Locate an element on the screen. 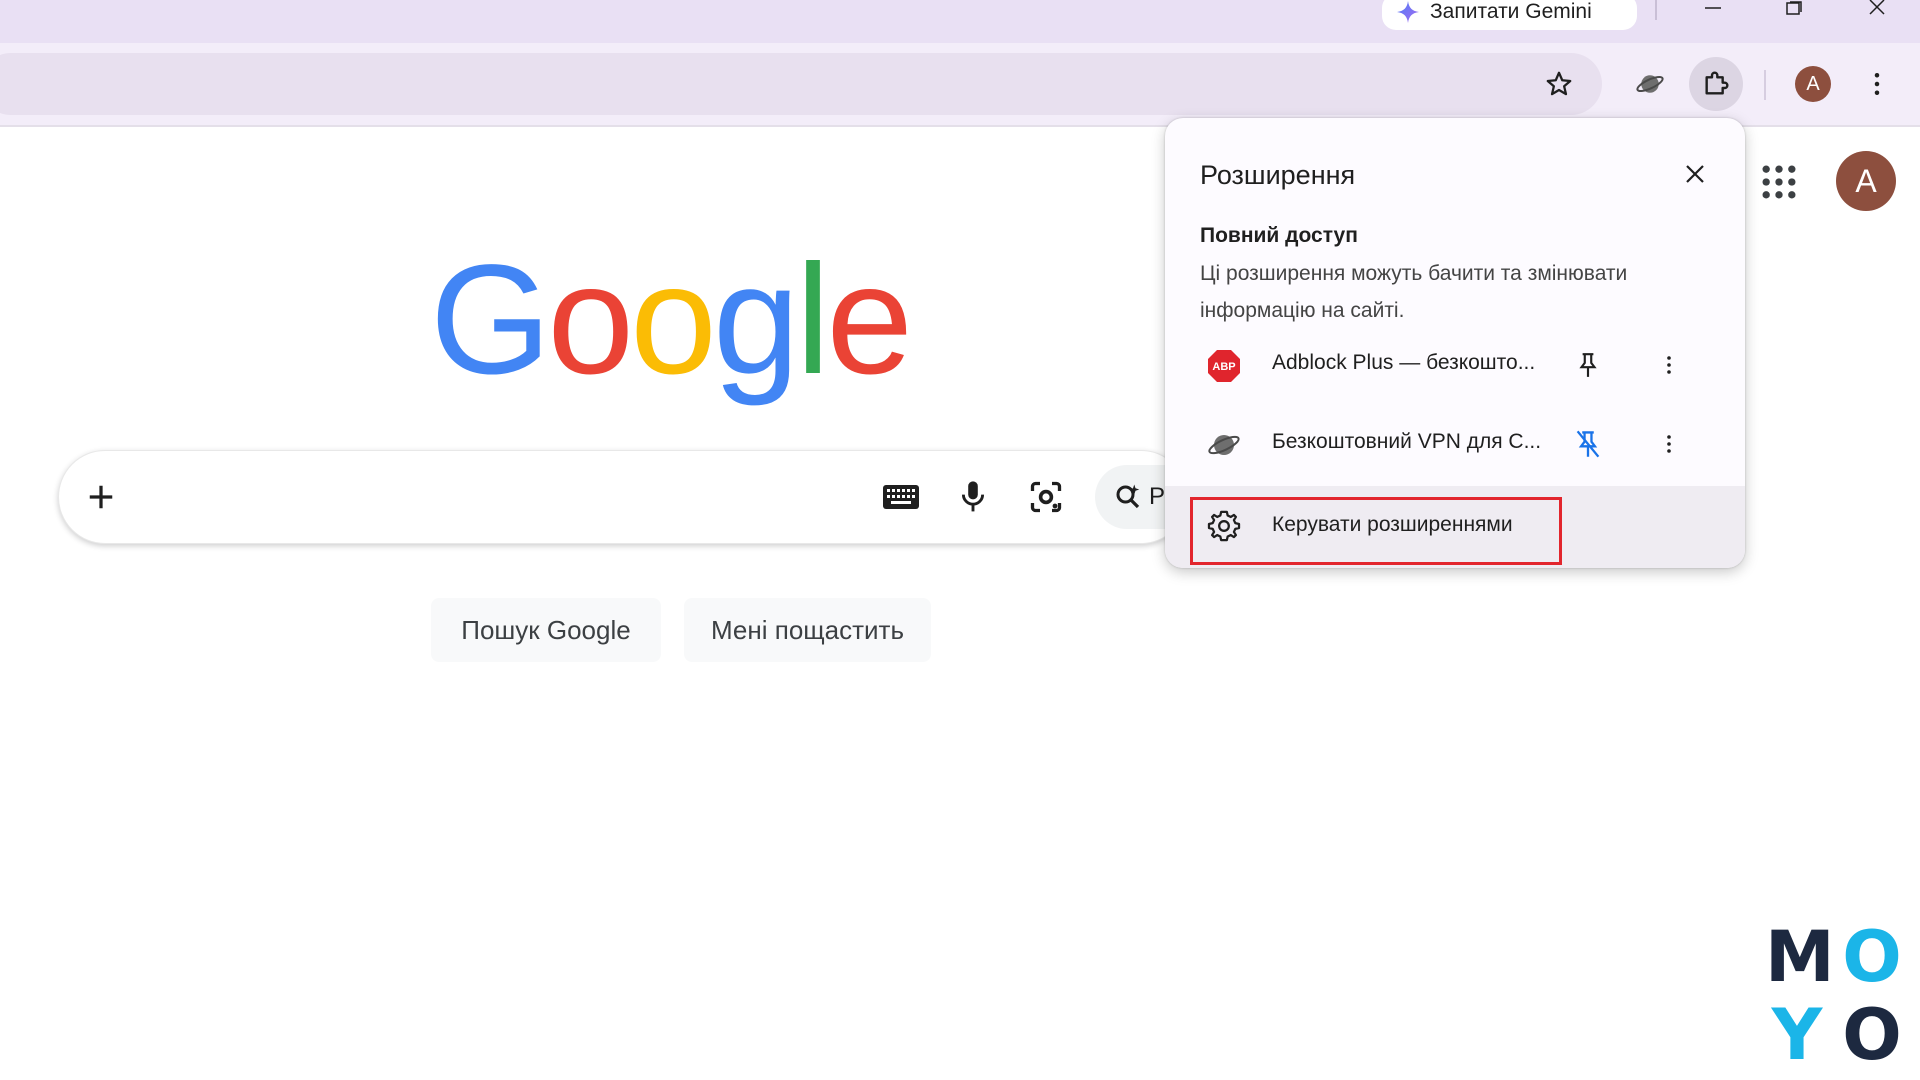  ask-gemini-label: Запитати Gemini is located at coordinates (1511, 11).